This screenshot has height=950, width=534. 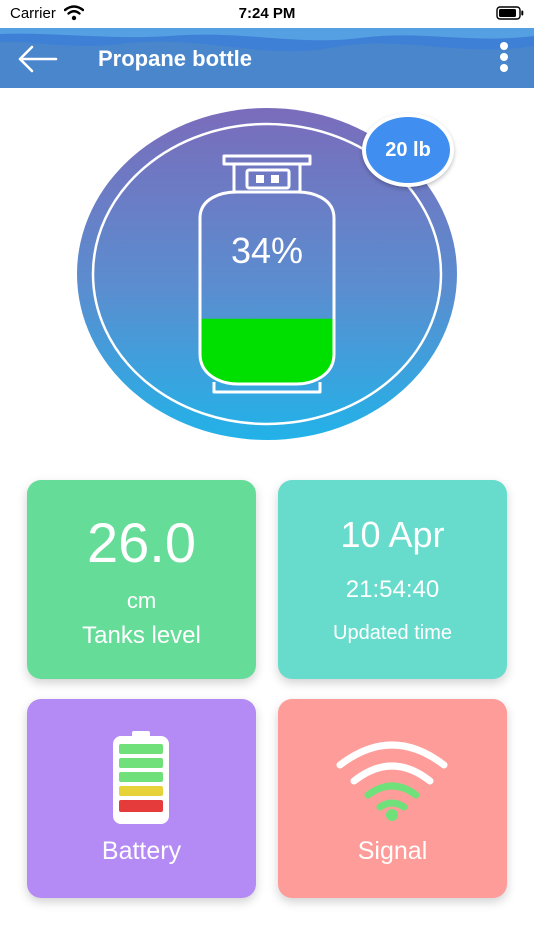 I want to click on back-button, so click(x=38, y=59).